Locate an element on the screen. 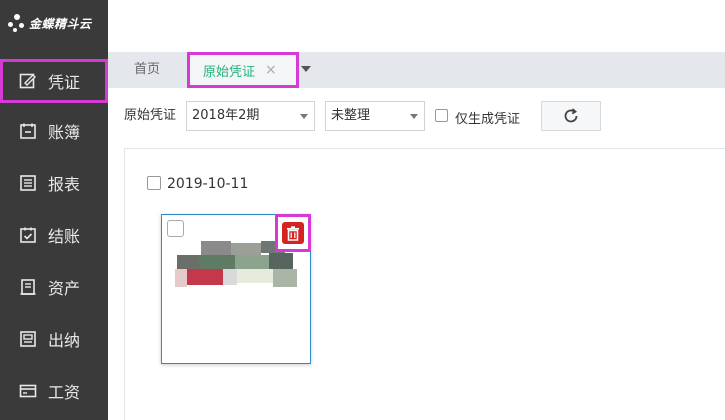 The height and width of the screenshot is (420, 725). cashier-icon is located at coordinates (28, 339).